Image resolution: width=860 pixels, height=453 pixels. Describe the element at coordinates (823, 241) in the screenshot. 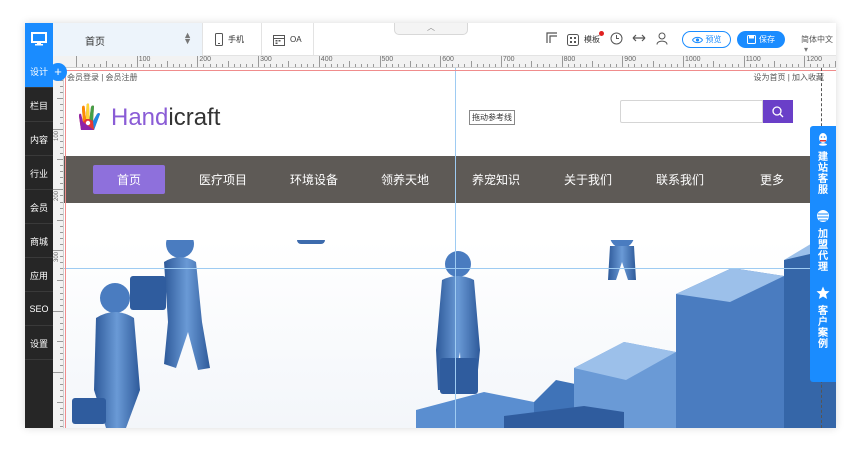

I see `float-item-agency: 加盟代理` at that location.